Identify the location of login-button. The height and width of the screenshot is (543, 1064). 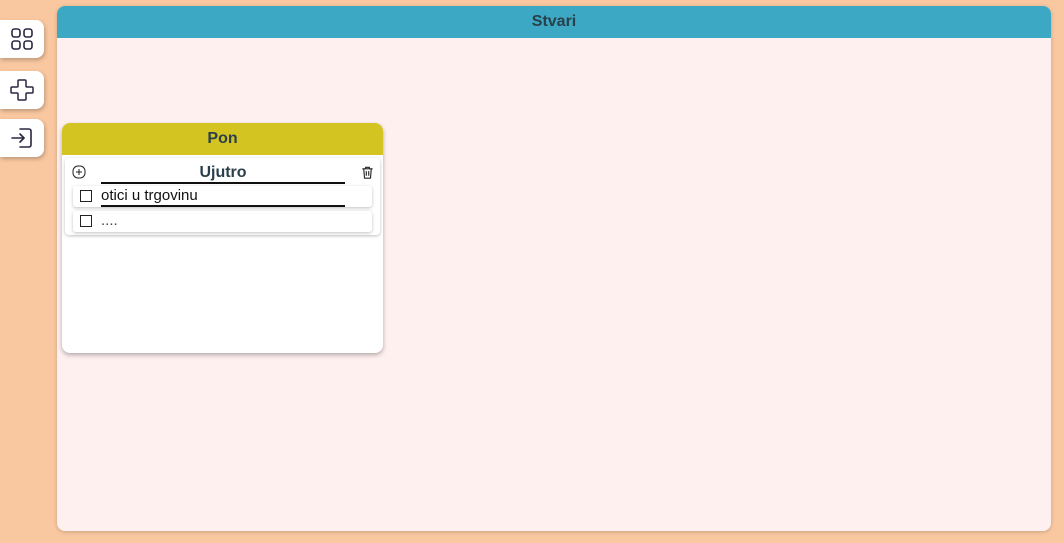
(22, 138).